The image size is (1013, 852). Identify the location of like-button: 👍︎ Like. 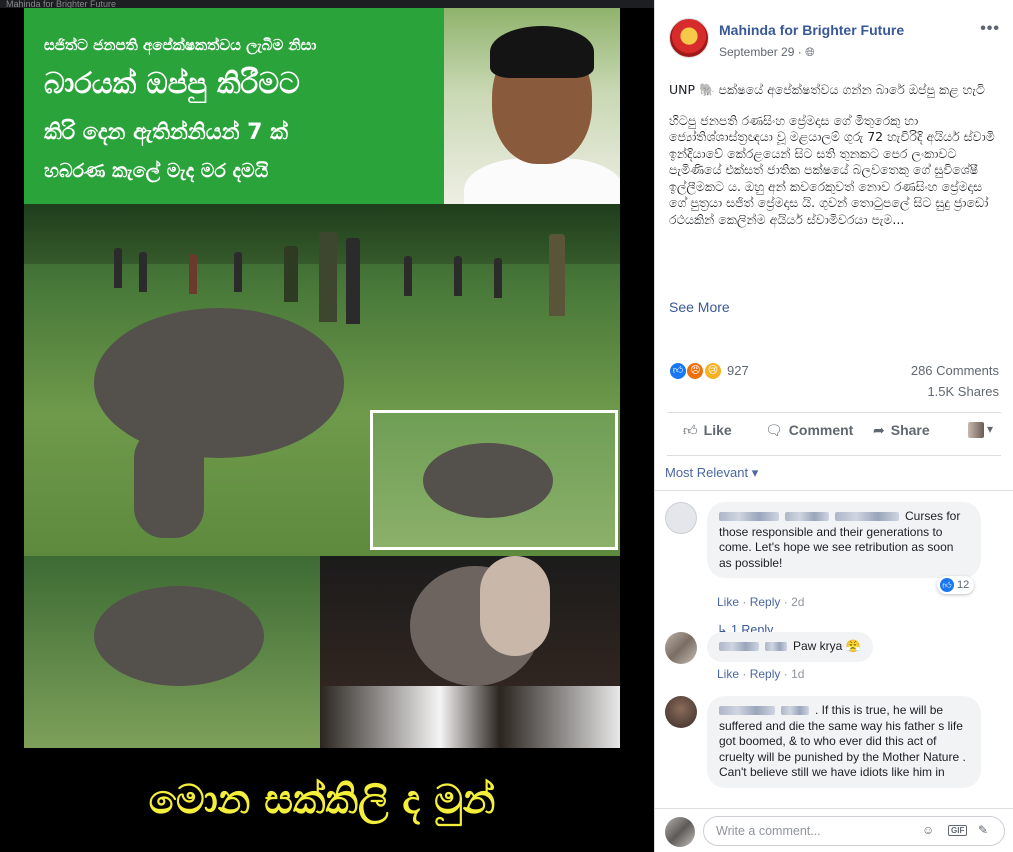
(707, 430).